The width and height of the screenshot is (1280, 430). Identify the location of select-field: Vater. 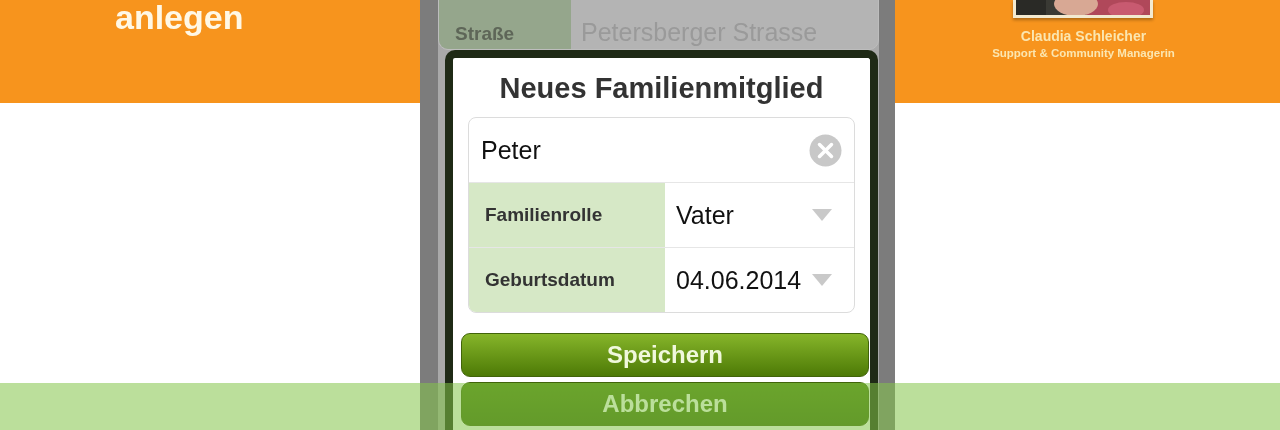
(759, 215).